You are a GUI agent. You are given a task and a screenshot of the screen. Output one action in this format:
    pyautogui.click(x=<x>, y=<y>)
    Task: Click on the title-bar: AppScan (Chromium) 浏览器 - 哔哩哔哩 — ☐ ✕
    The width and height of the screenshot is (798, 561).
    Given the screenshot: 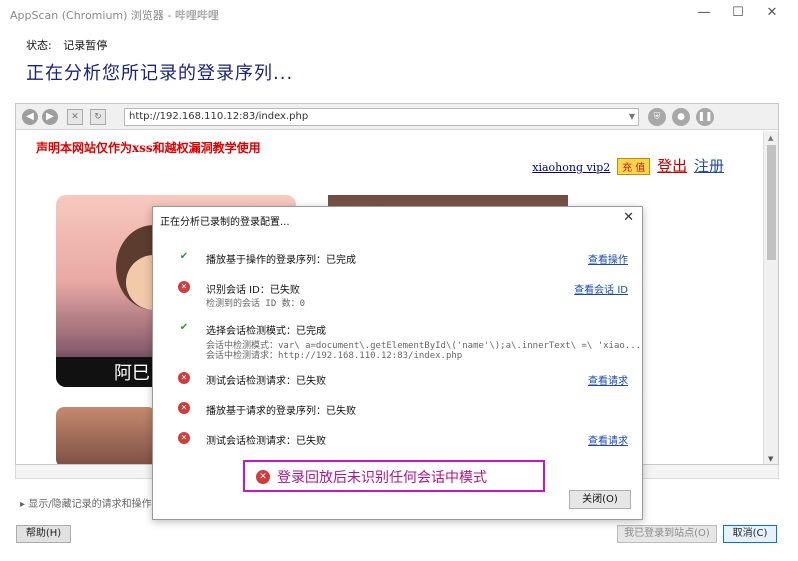 What is the action you would take?
    pyautogui.click(x=399, y=14)
    